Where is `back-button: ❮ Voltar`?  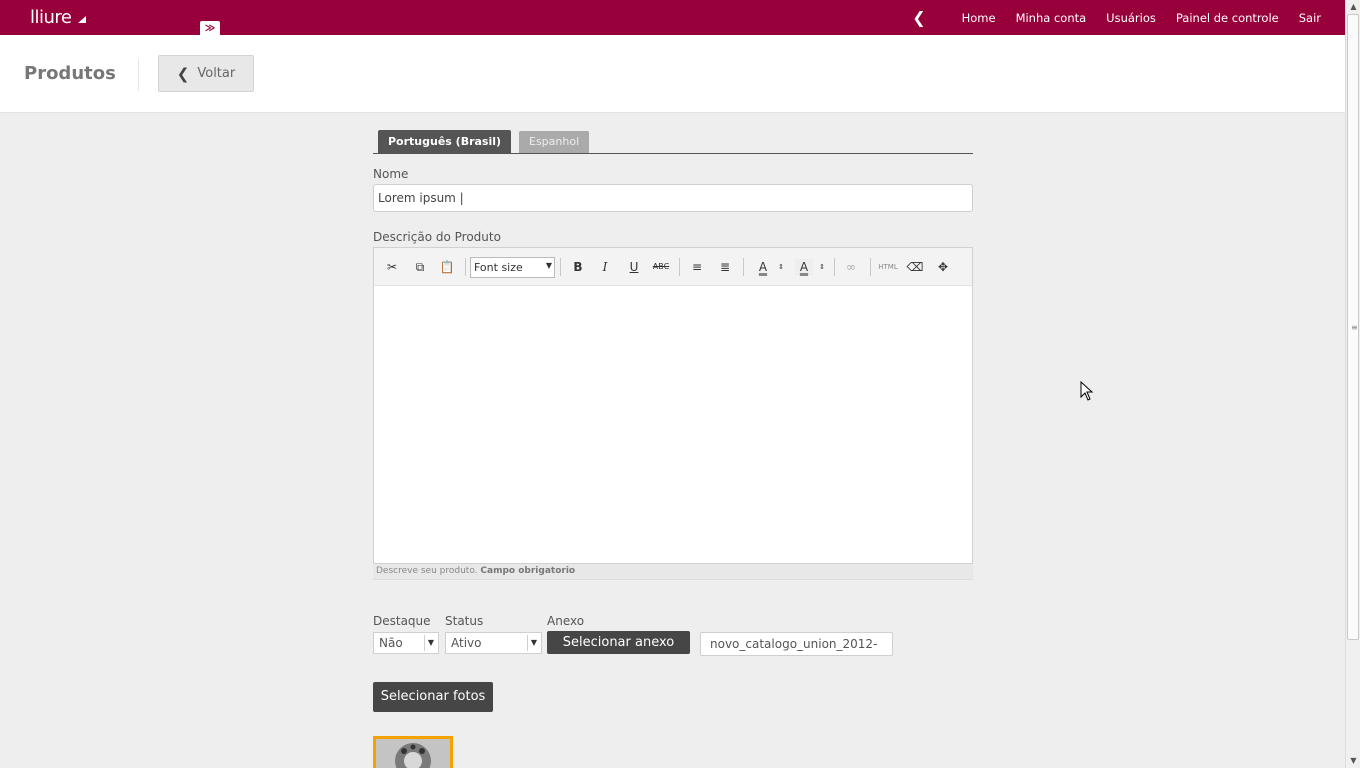 back-button: ❮ Voltar is located at coordinates (206, 73).